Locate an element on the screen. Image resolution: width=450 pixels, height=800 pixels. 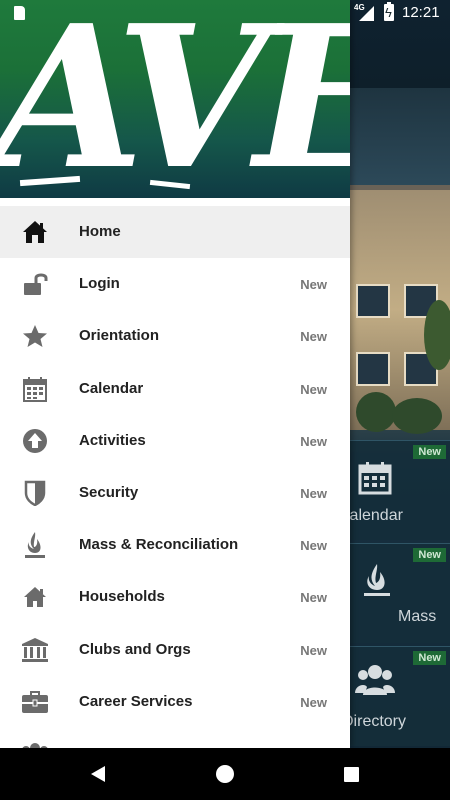
menu-item-label: Households is located at coordinates (122, 597).